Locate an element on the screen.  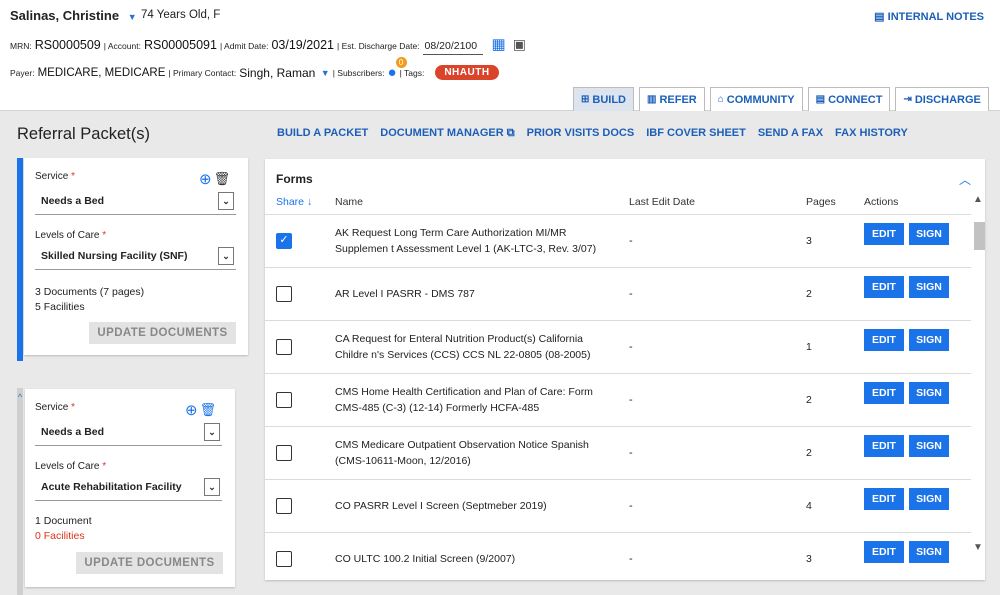
tab-refer: ▥ REFER is located at coordinates (672, 99).